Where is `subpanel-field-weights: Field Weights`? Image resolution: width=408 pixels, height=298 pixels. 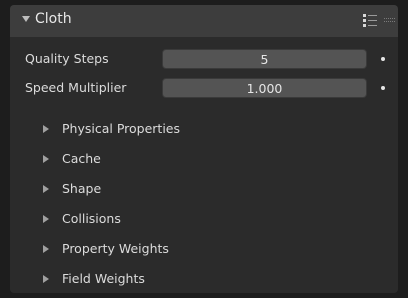
subpanel-field-weights: Field Weights is located at coordinates (204, 278).